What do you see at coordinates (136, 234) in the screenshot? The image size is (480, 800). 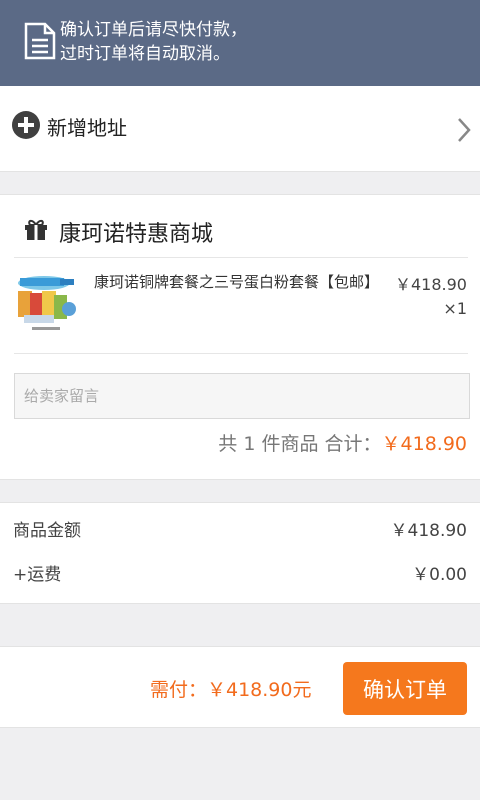 I see `shop-name: 康珂诺特惠商城` at bounding box center [136, 234].